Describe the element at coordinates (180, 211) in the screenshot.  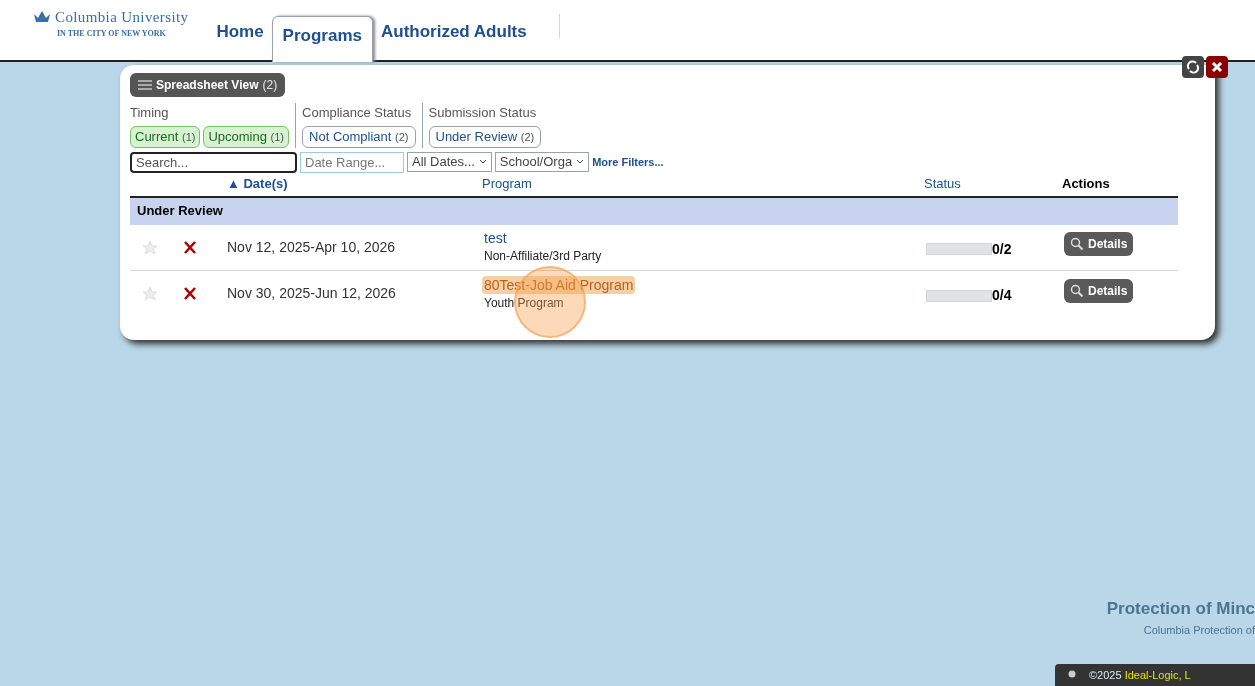
I see `group-header: Under Review` at that location.